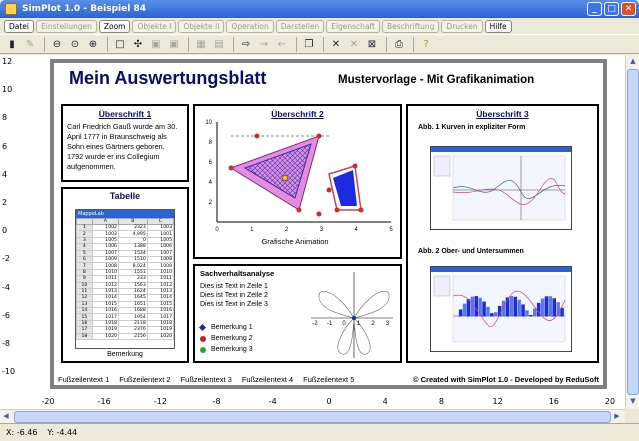 The image size is (639, 441). I want to click on footer-text-5: Fußzeilentext 5, so click(329, 379).